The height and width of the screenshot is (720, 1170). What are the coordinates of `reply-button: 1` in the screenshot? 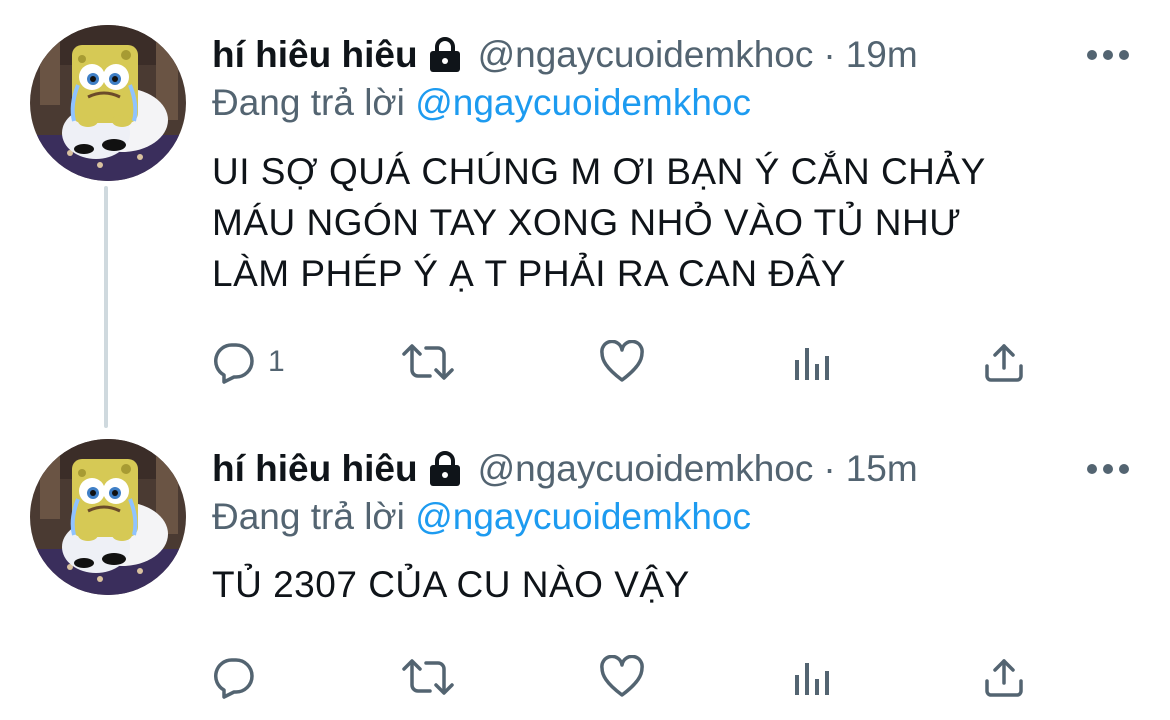 It's located at (248, 362).